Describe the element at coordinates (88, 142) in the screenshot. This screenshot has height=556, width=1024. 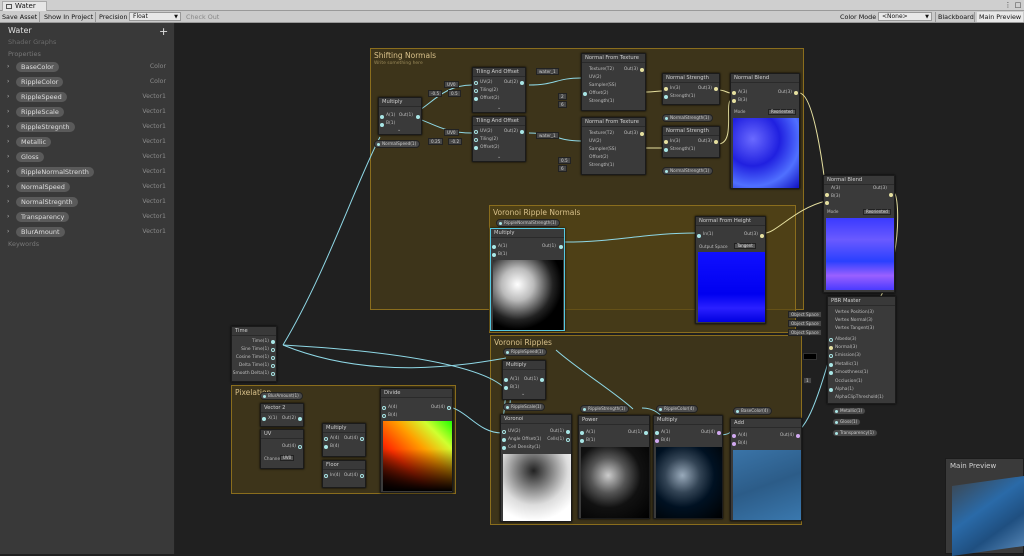
I see `property-row: › Metallic Vector1` at that location.